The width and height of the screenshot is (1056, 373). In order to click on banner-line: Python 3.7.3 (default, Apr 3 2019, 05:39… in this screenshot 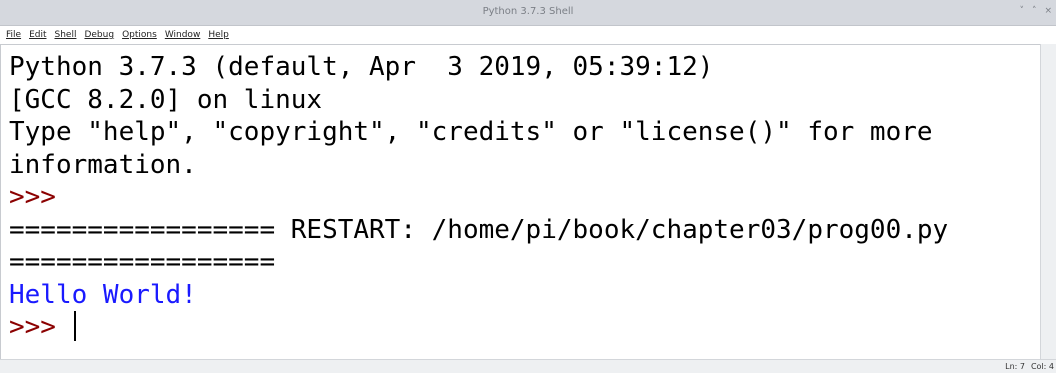, I will do `click(361, 67)`.